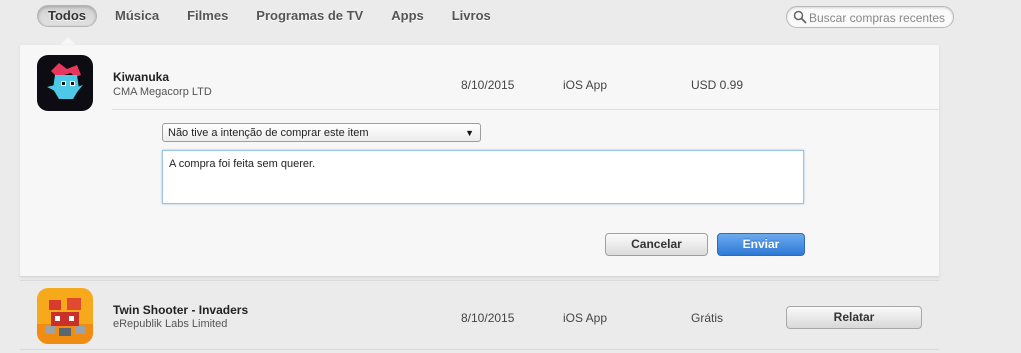 This screenshot has width=1021, height=353. Describe the element at coordinates (162, 92) in the screenshot. I see `app-developer: CMA Megacorp LTD` at that location.